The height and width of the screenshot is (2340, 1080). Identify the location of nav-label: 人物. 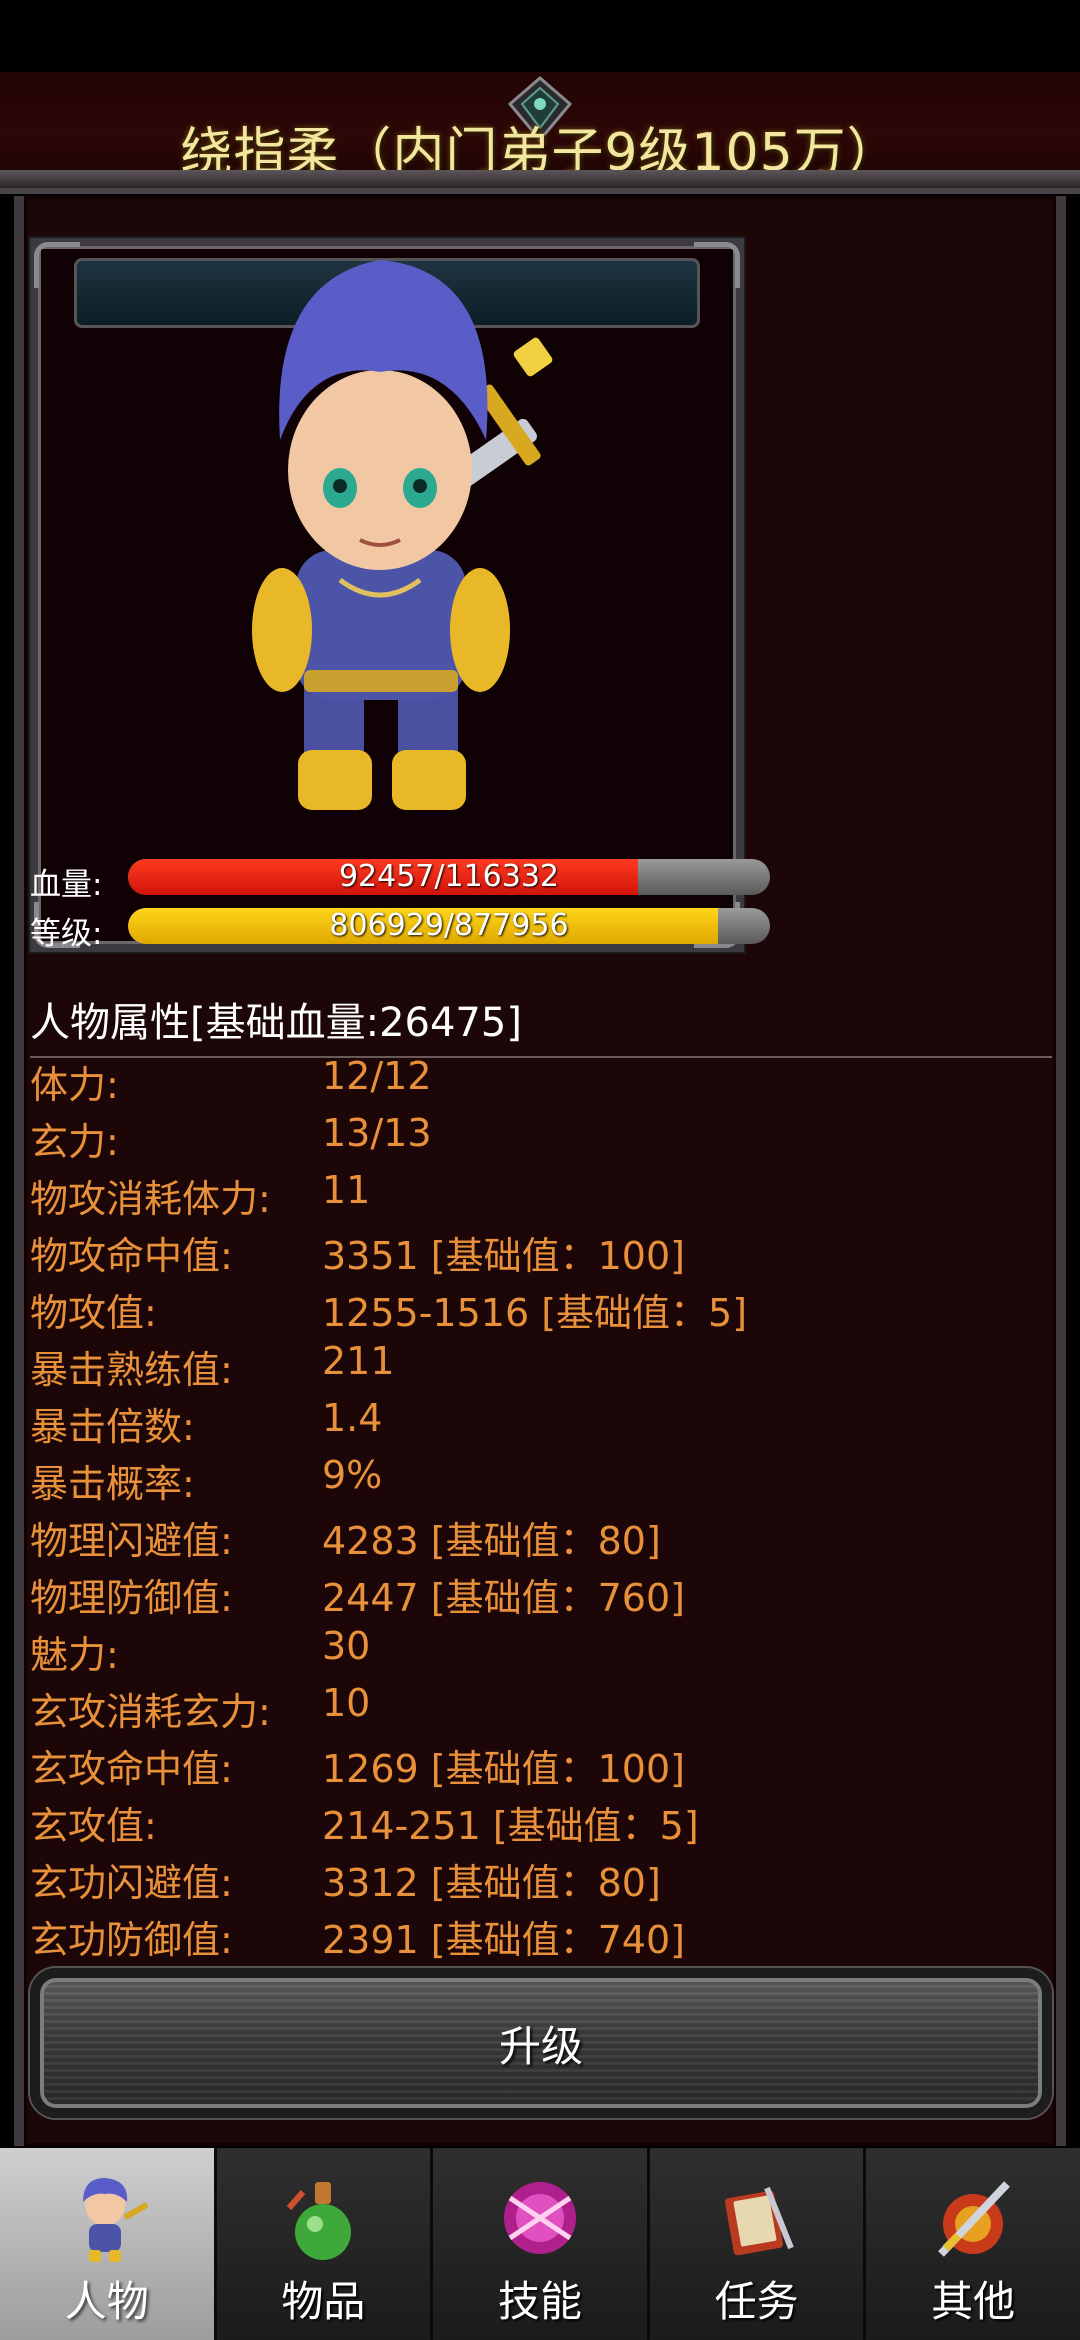
(106, 2301).